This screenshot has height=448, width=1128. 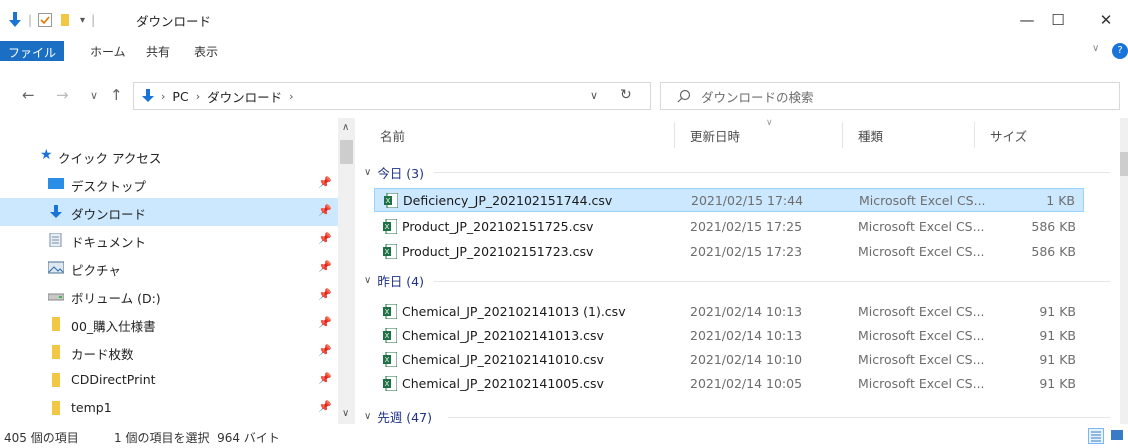 What do you see at coordinates (28, 95) in the screenshot?
I see `back-arrow-icon: ←` at bounding box center [28, 95].